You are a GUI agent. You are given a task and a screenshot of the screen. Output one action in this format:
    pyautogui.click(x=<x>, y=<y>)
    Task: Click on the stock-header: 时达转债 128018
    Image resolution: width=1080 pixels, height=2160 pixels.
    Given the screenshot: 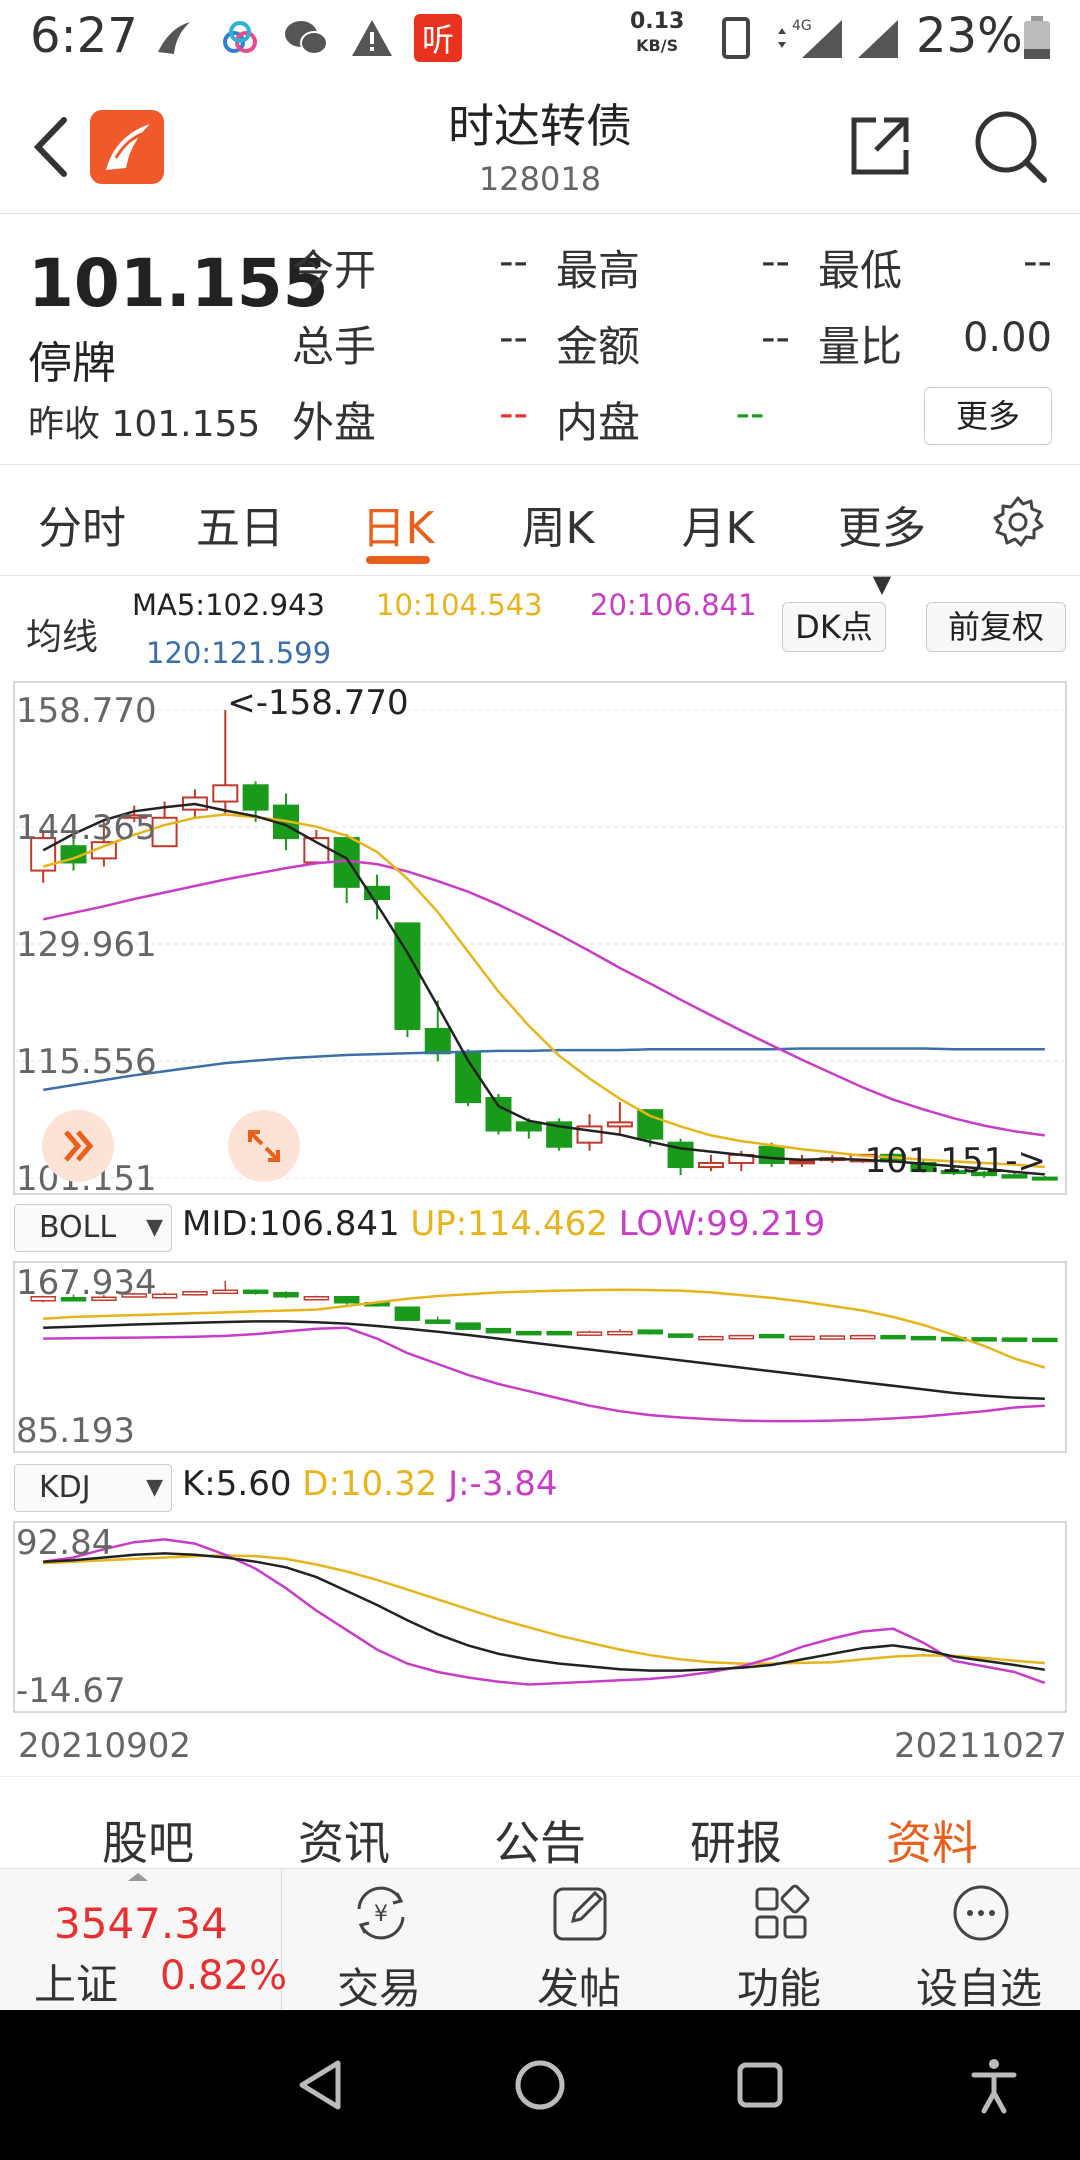 What is the action you would take?
    pyautogui.click(x=540, y=145)
    